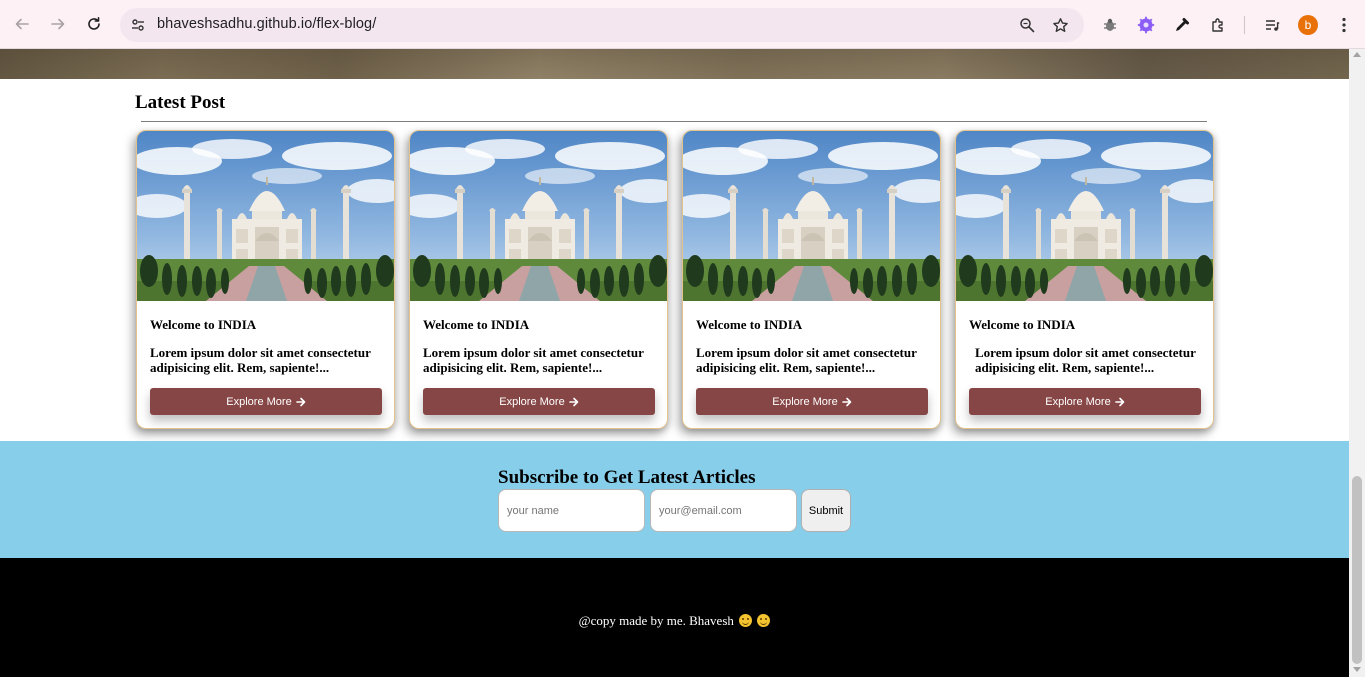 Image resolution: width=1365 pixels, height=677 pixels. I want to click on gear-extension-icon, so click(1146, 25).